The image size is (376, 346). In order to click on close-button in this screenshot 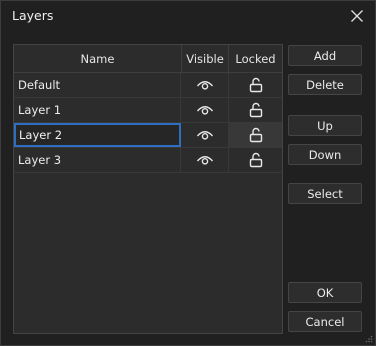, I will do `click(357, 16)`.